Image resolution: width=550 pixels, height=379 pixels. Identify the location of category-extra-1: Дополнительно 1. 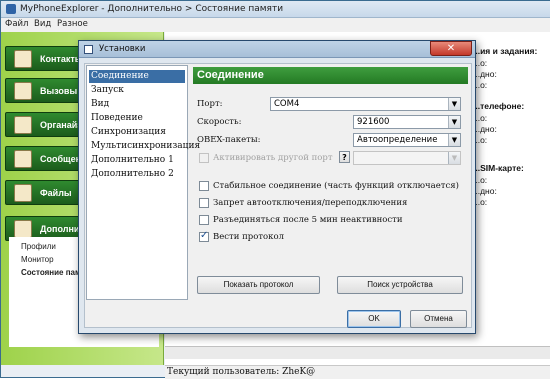
(137, 160).